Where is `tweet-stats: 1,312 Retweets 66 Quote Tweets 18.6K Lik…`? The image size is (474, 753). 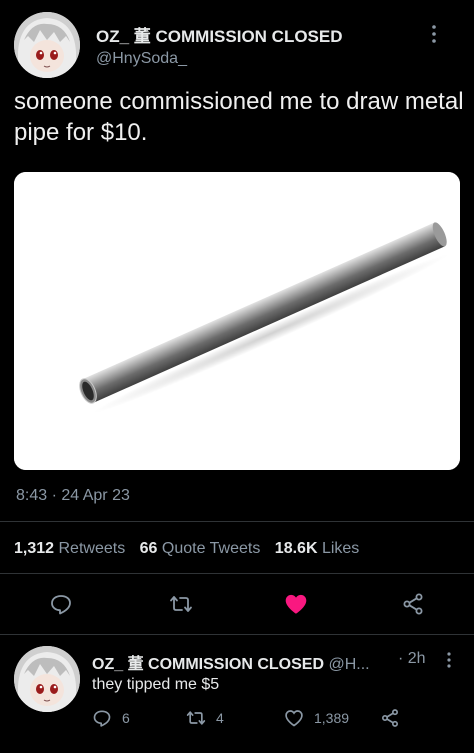
tweet-stats: 1,312 Retweets 66 Quote Tweets 18.6K Lik… is located at coordinates (191, 549).